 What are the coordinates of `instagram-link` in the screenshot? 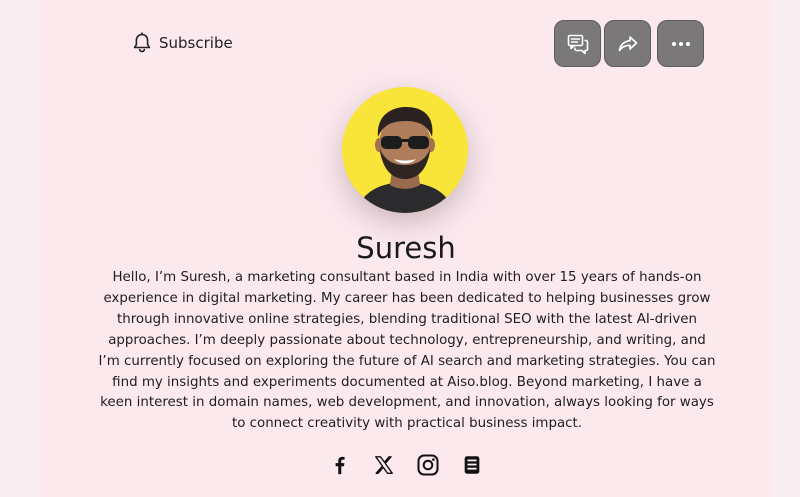 It's located at (428, 465).